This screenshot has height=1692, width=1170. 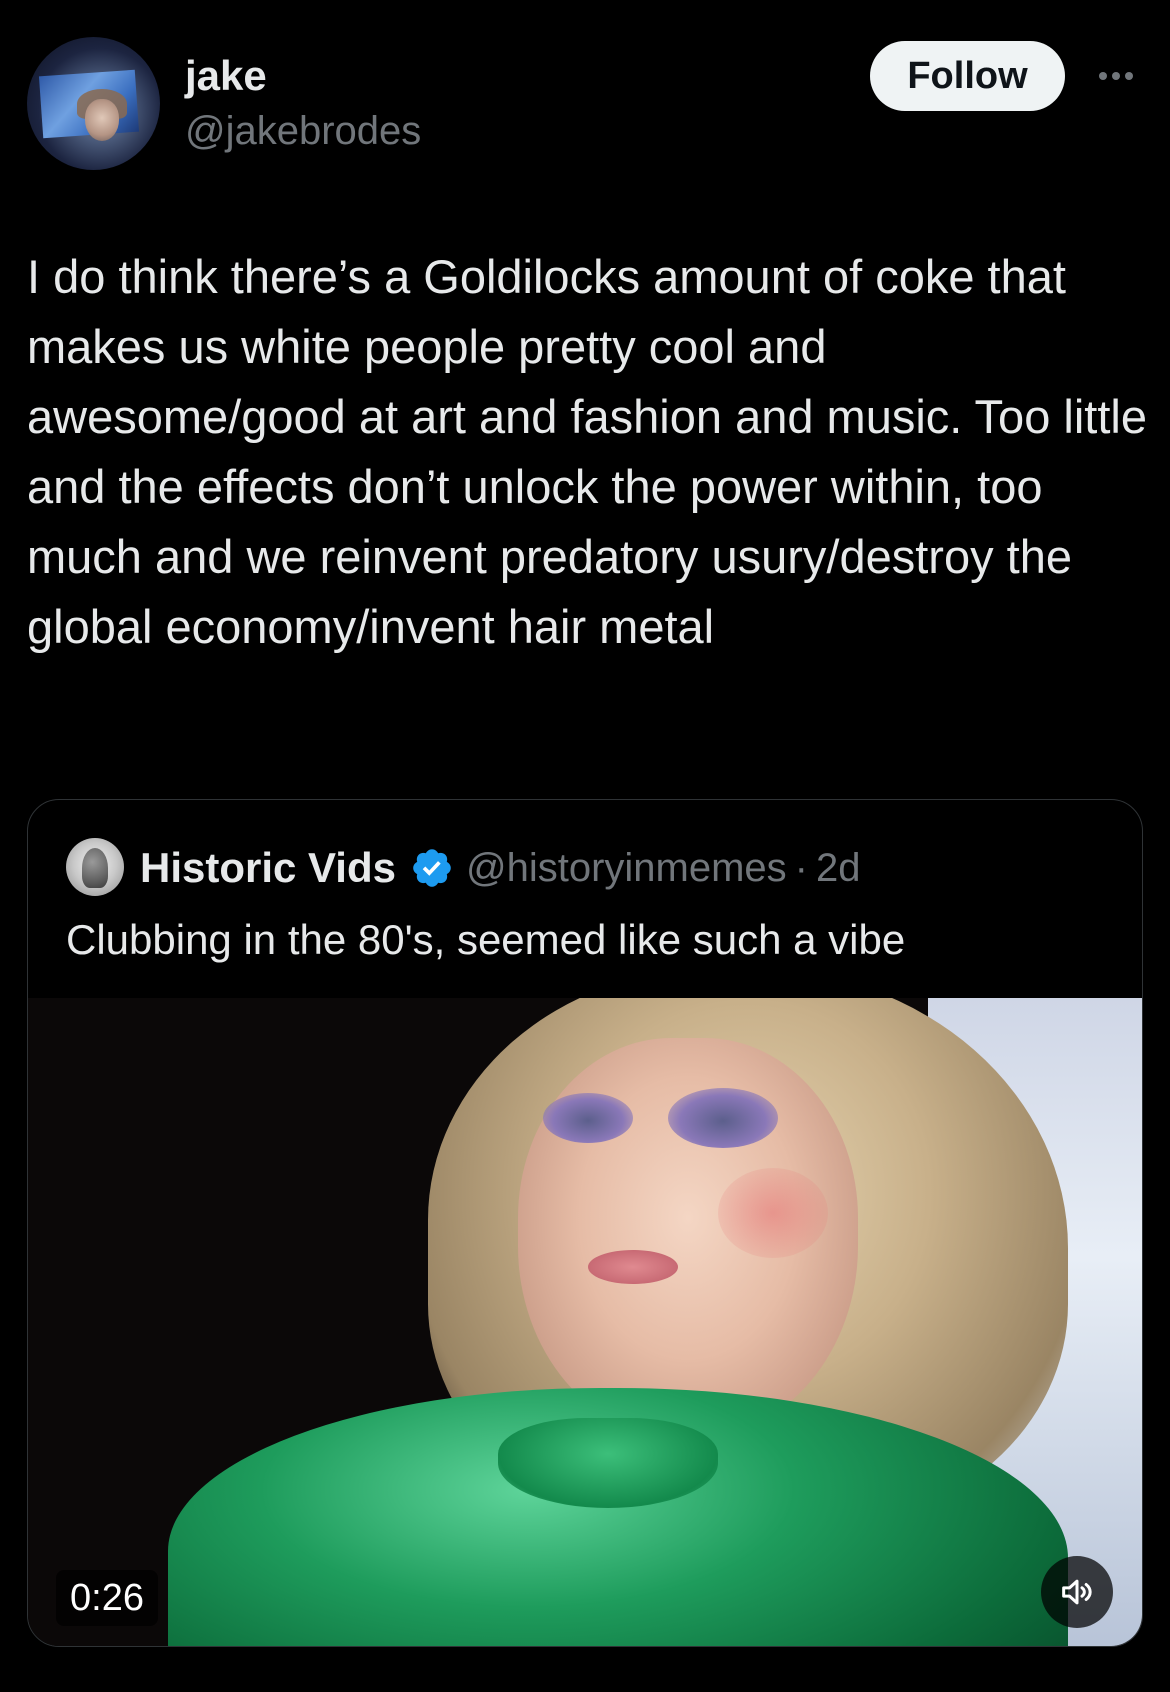 I want to click on author-avatar, so click(x=93, y=103).